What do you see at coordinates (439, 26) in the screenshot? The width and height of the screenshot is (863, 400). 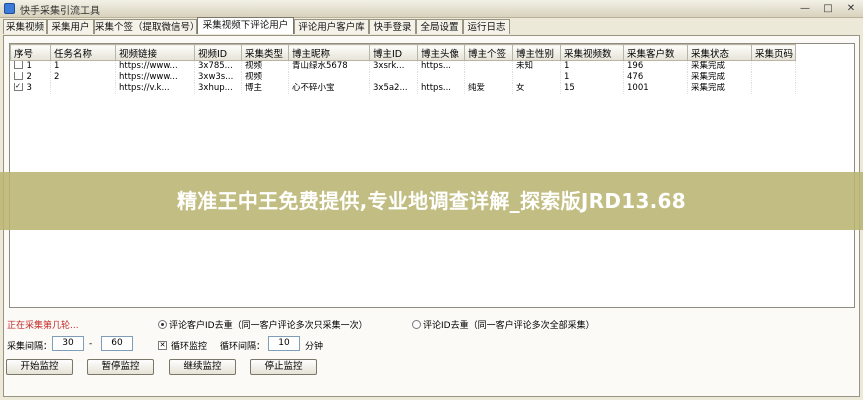 I see `tab-global-settings: 全局设置` at bounding box center [439, 26].